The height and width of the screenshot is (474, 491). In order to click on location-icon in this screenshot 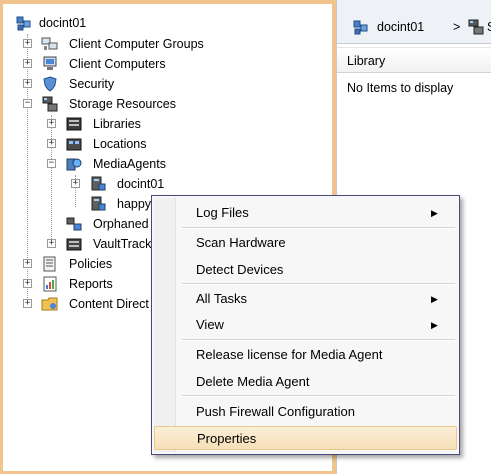, I will do `click(74, 144)`.